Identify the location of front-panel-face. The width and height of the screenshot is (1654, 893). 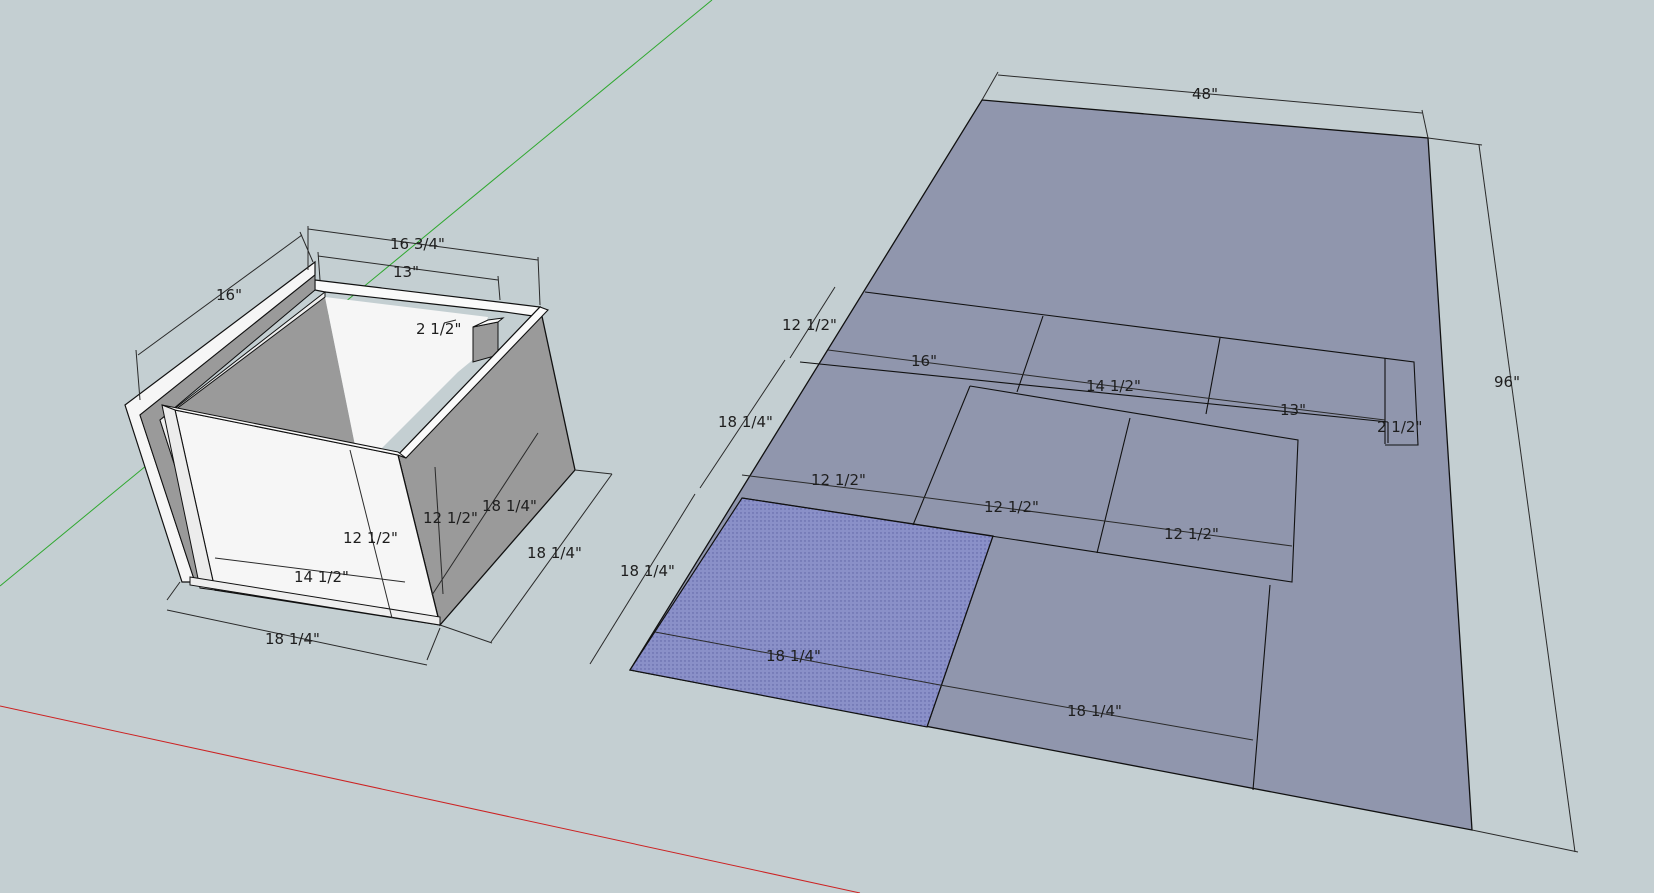
(307, 517).